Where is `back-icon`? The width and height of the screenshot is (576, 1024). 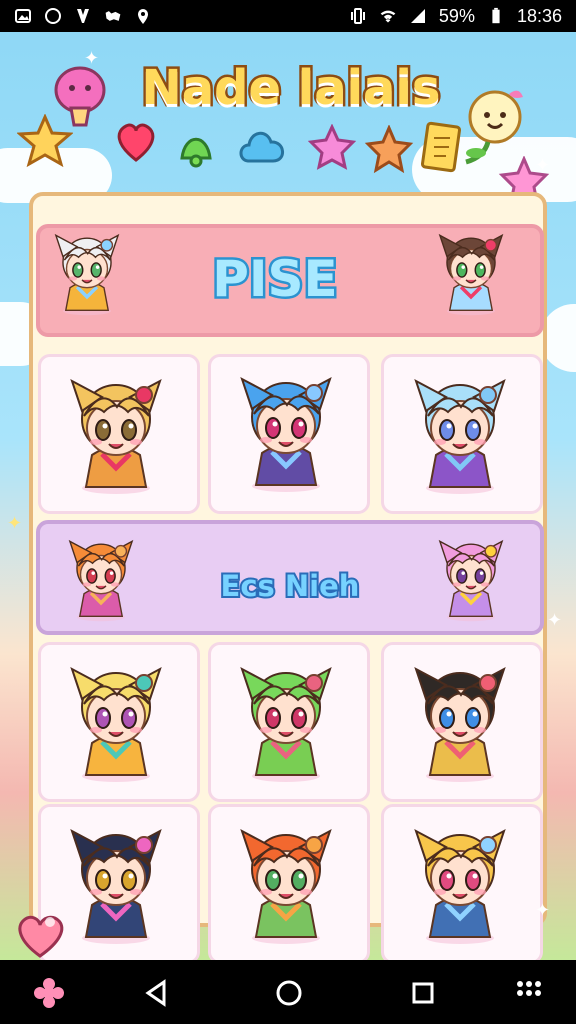 back-icon is located at coordinates (157, 993).